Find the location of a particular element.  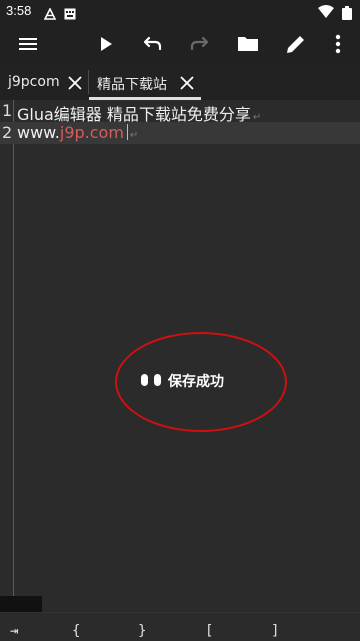

android-notification-icon is located at coordinates (50, 12).